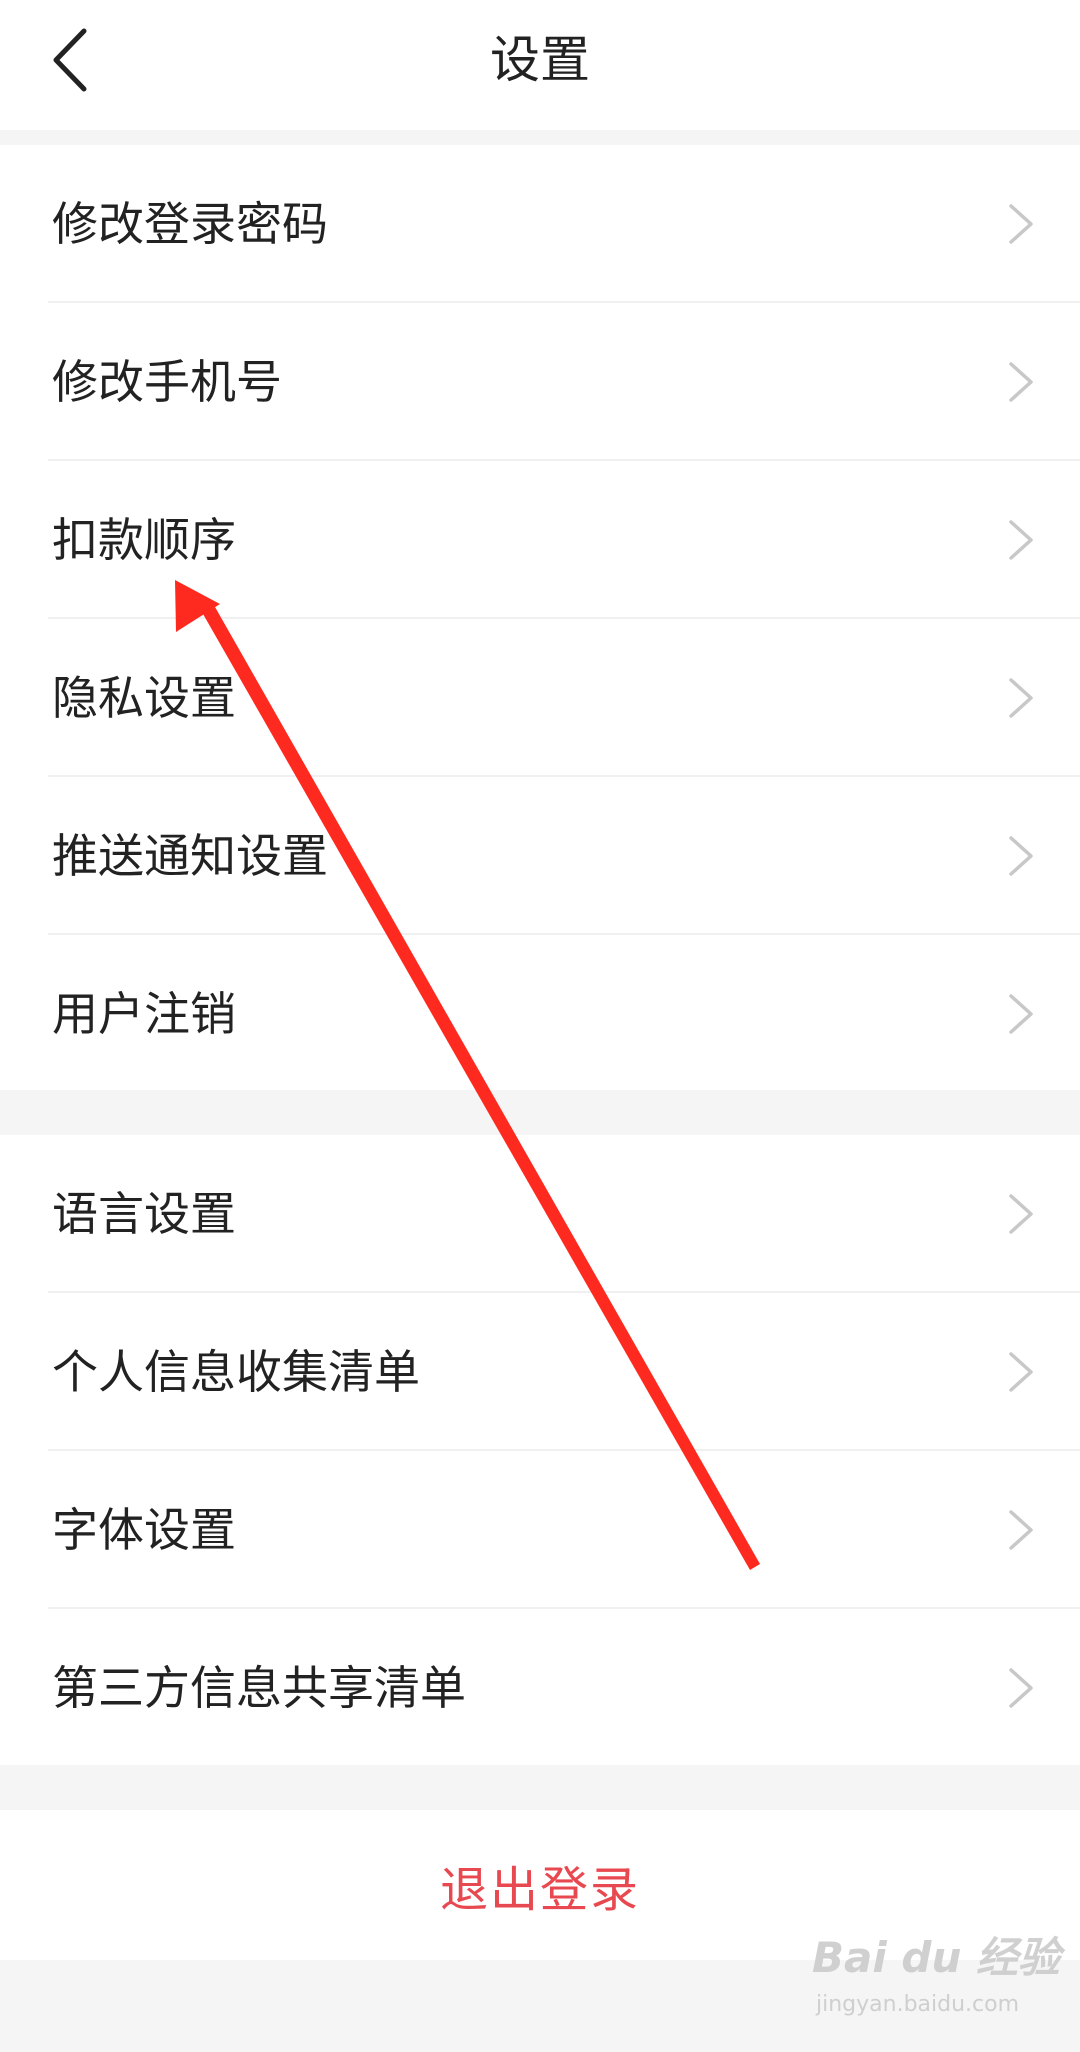  What do you see at coordinates (190, 224) in the screenshot?
I see `settings-item-label: 修改登录密码` at bounding box center [190, 224].